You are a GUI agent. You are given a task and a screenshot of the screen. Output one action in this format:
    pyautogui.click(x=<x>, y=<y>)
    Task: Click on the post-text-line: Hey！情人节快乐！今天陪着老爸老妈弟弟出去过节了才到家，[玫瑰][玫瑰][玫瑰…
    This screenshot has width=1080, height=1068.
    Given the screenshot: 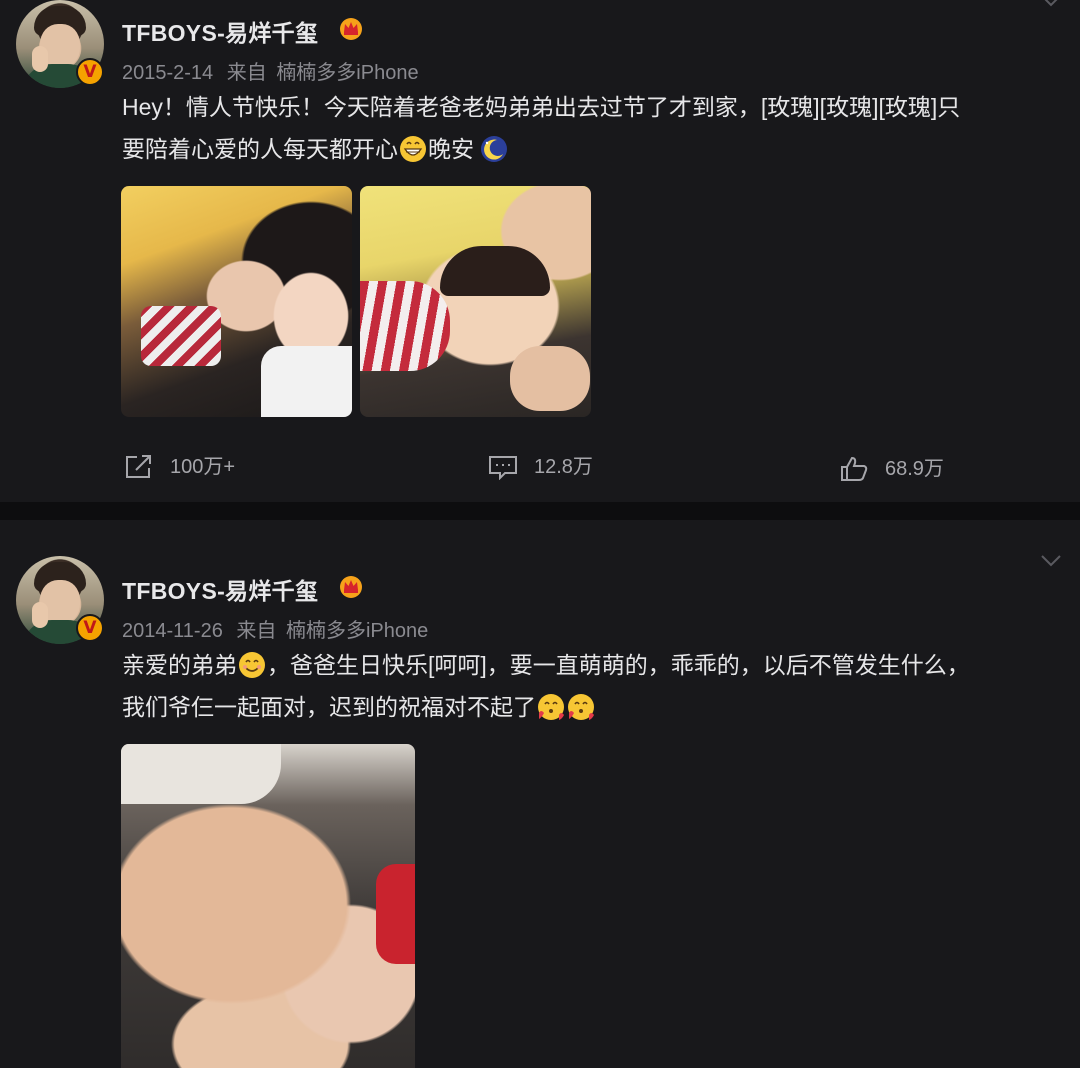 What is the action you would take?
    pyautogui.click(x=541, y=107)
    